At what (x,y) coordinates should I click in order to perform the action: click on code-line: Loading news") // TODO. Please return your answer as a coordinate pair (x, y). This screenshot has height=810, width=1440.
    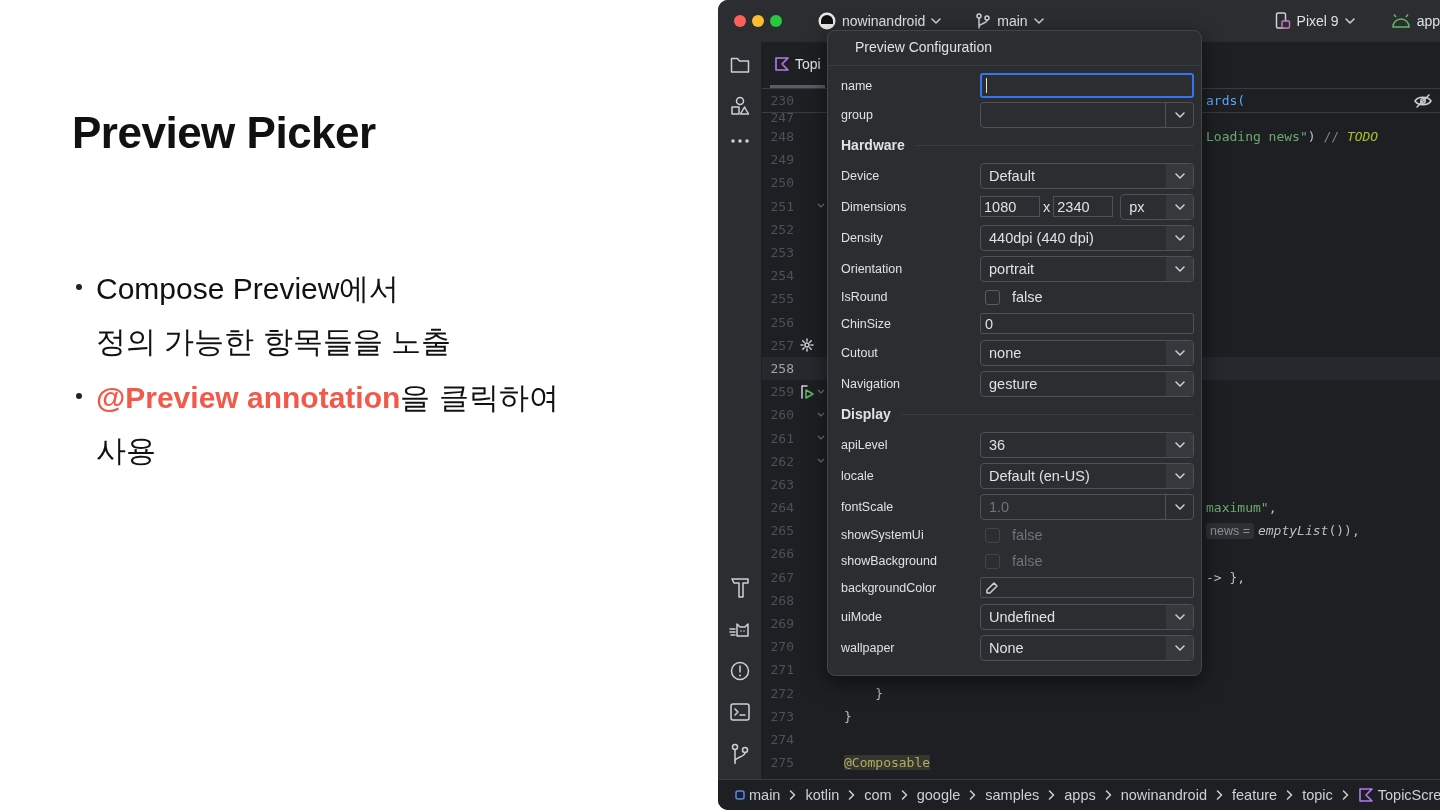
    Looking at the image, I should click on (1293, 137).